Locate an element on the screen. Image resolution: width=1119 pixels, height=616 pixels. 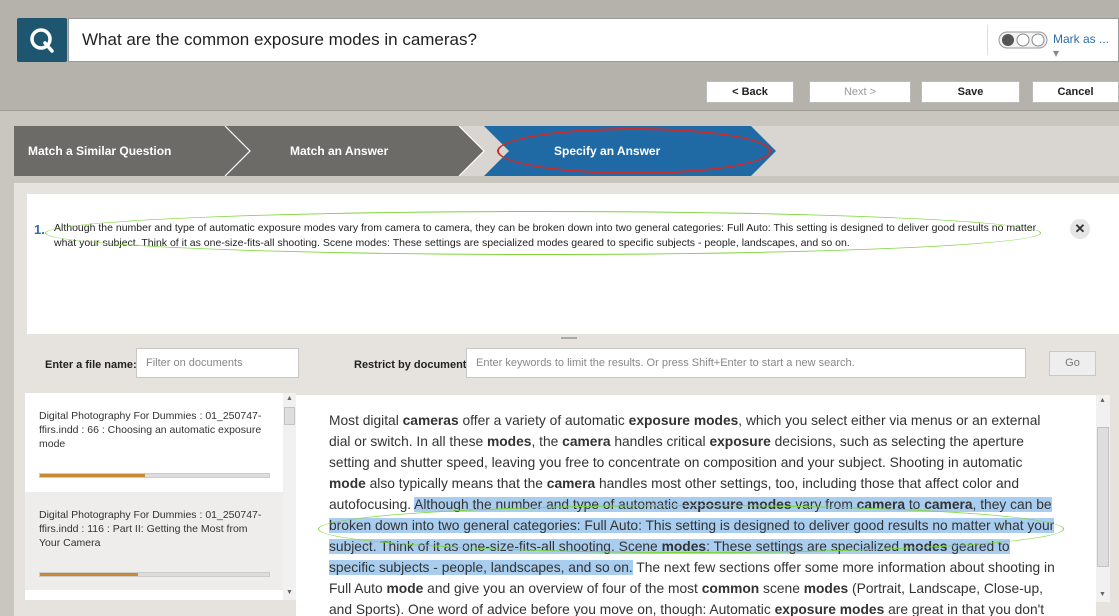
step-specify-answer: Specify an Answer is located at coordinates (607, 151).